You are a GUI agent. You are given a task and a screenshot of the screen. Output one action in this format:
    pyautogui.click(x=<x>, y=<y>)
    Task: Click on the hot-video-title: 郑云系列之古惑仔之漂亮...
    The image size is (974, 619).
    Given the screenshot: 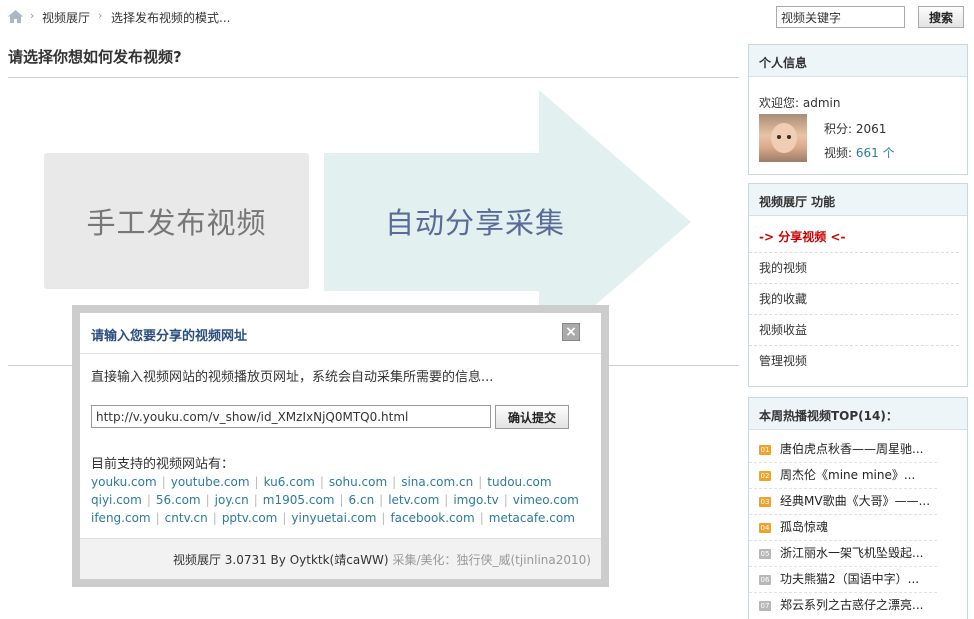 What is the action you would take?
    pyautogui.click(x=851, y=605)
    